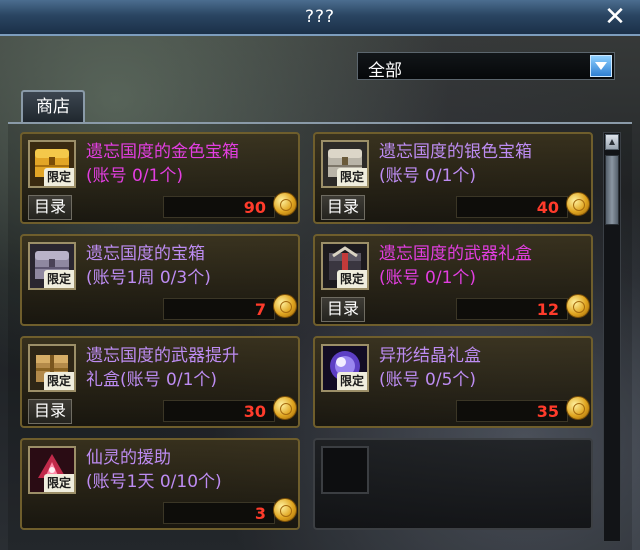 The height and width of the screenshot is (550, 640). What do you see at coordinates (260, 309) in the screenshot?
I see `item-price: 7` at bounding box center [260, 309].